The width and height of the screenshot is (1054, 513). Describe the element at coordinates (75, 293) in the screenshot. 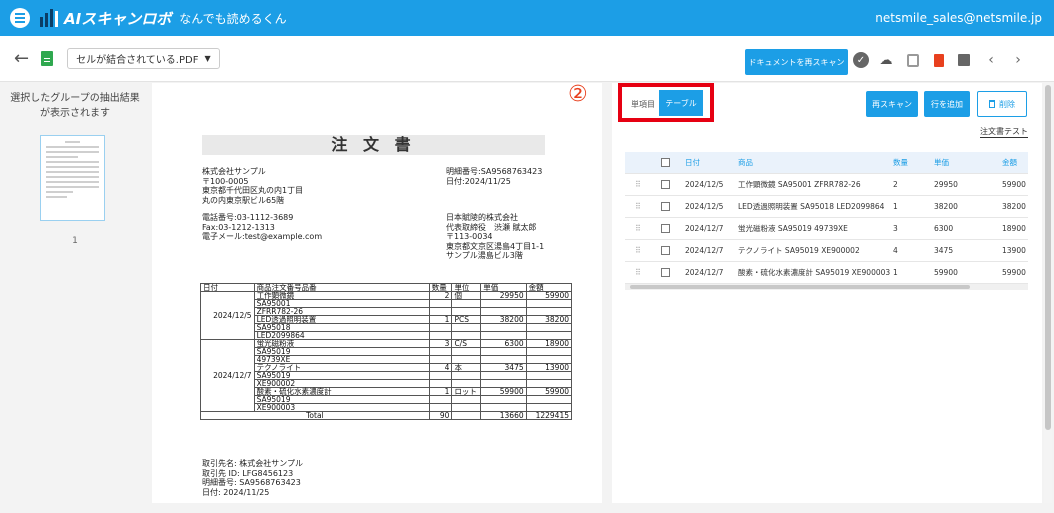

I see `thumbnail-panel: 選択したグループの抽出結果が表示されます 1` at that location.